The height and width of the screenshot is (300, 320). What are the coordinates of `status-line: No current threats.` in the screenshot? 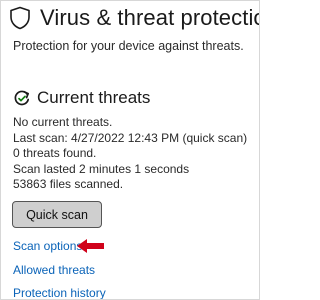 It's located at (63, 122).